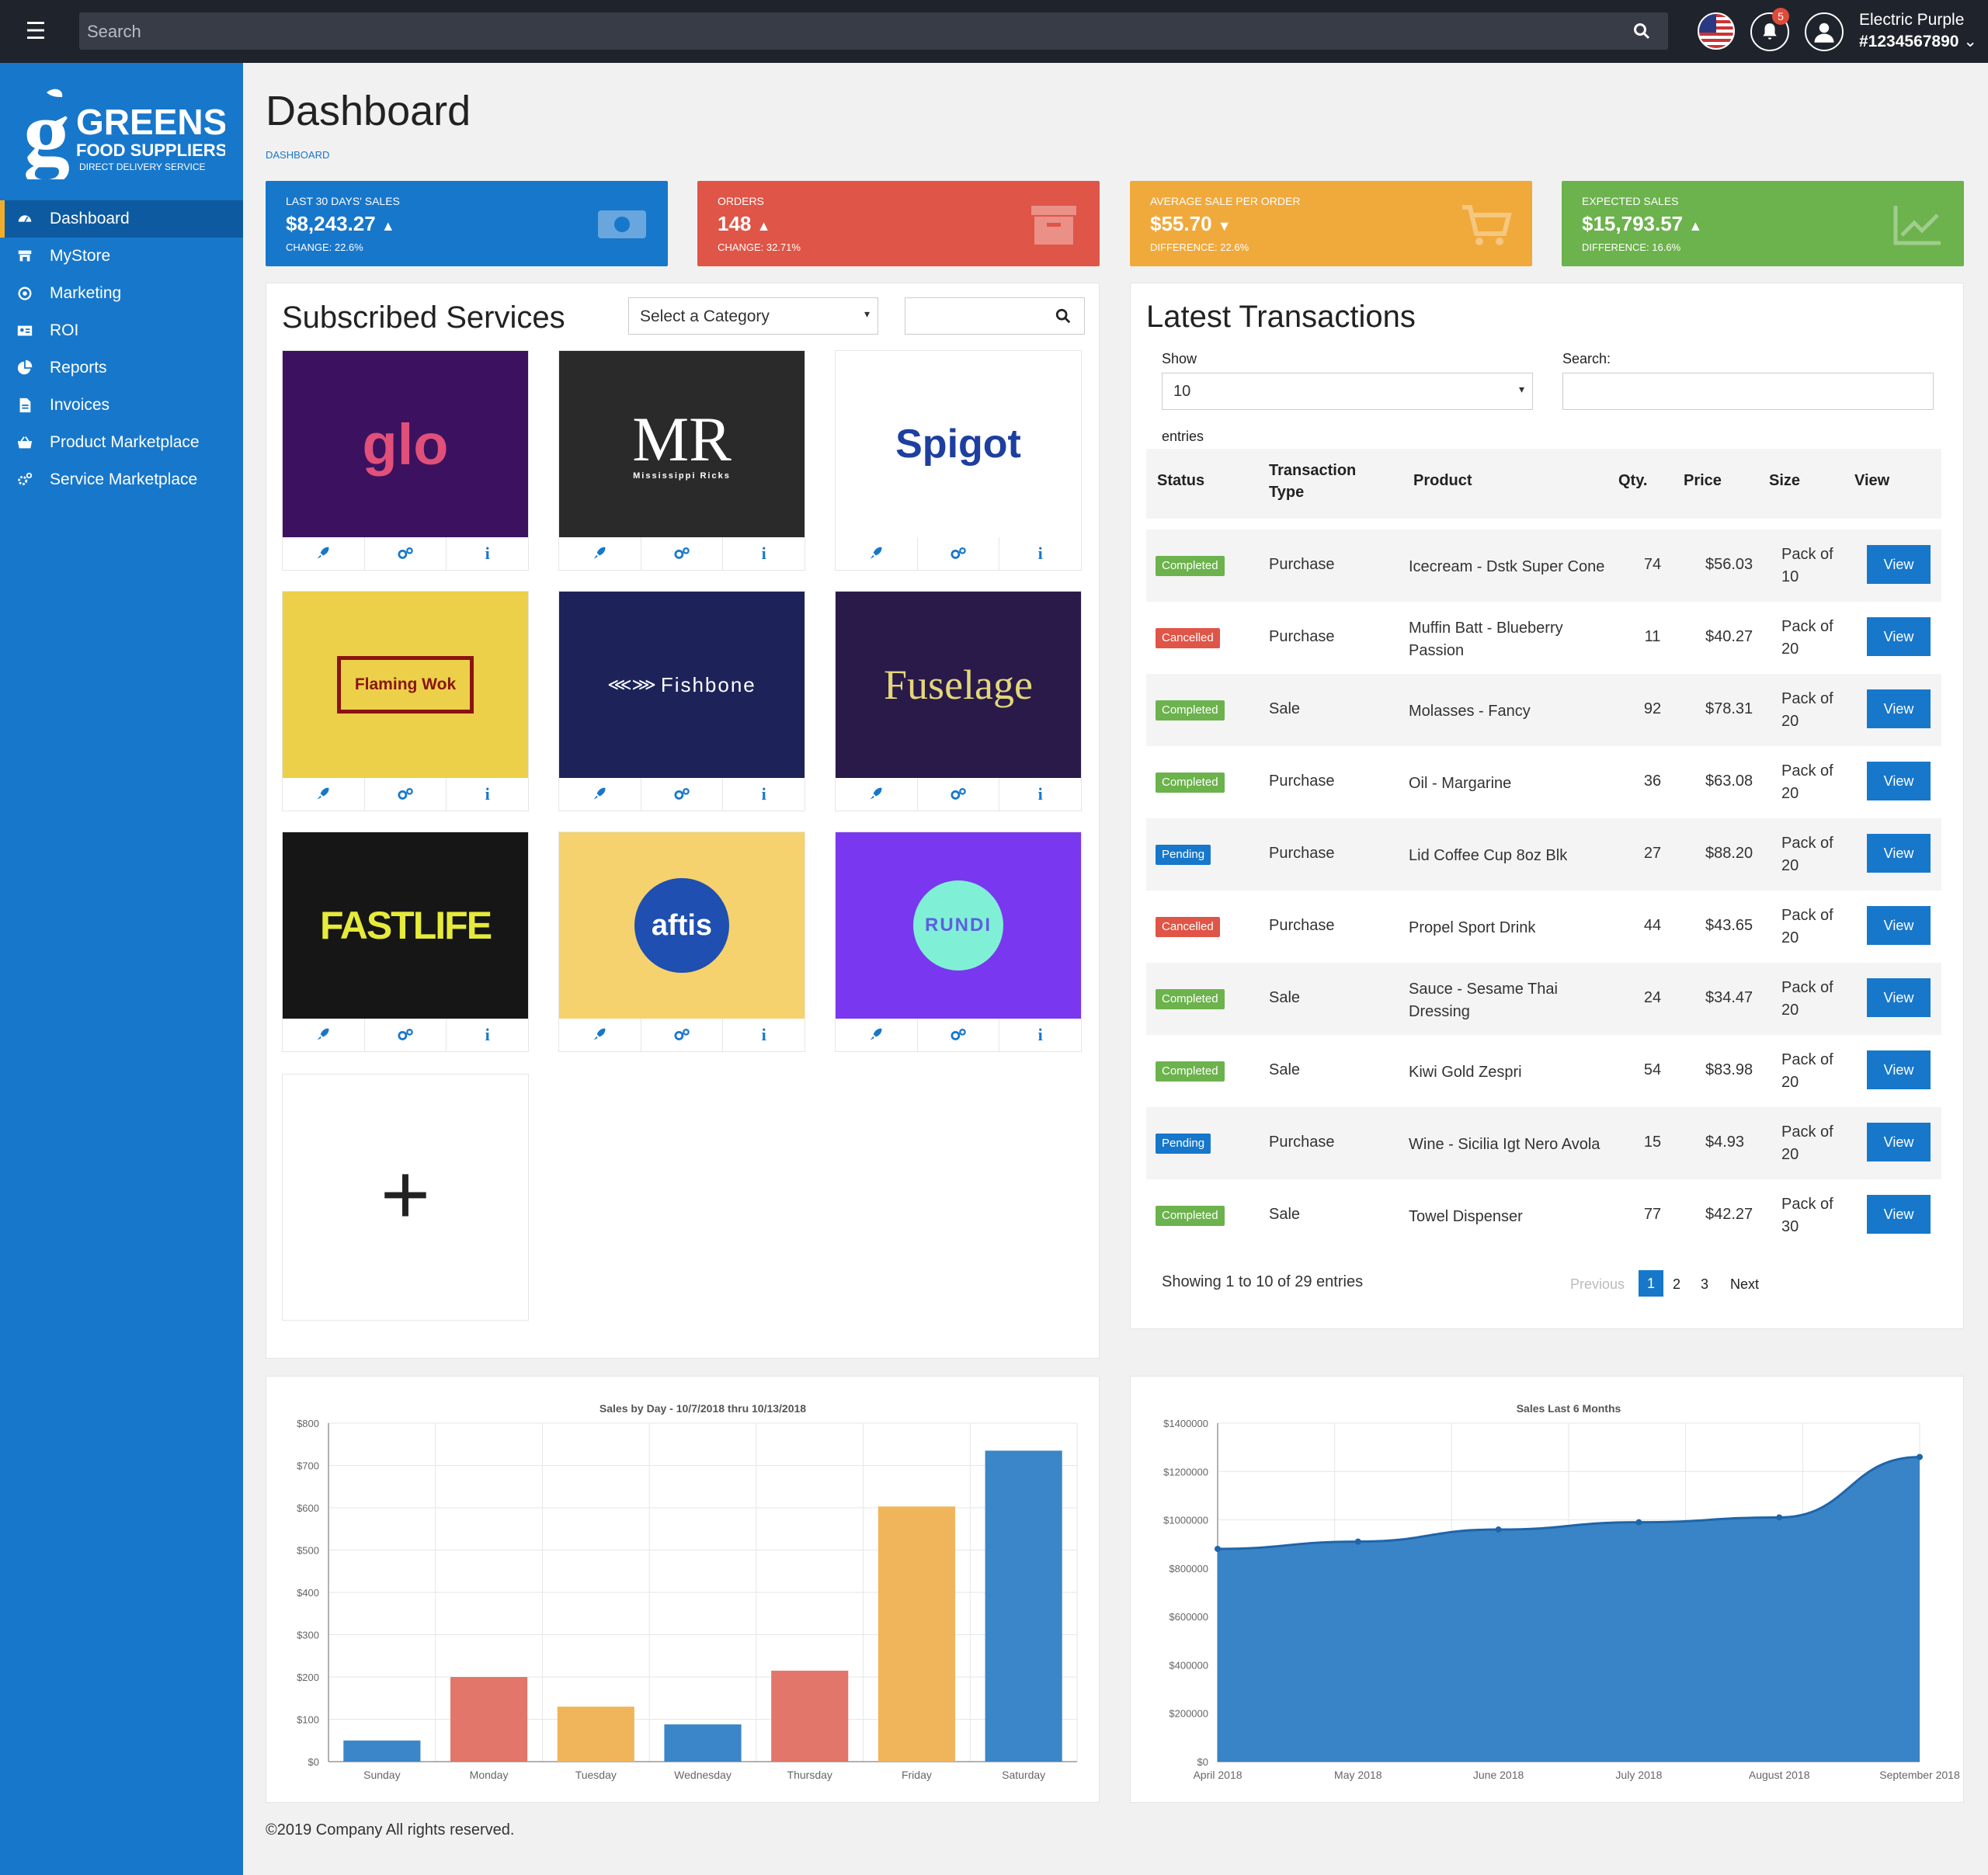  Describe the element at coordinates (1703, 481) in the screenshot. I see `header-price: Price` at that location.